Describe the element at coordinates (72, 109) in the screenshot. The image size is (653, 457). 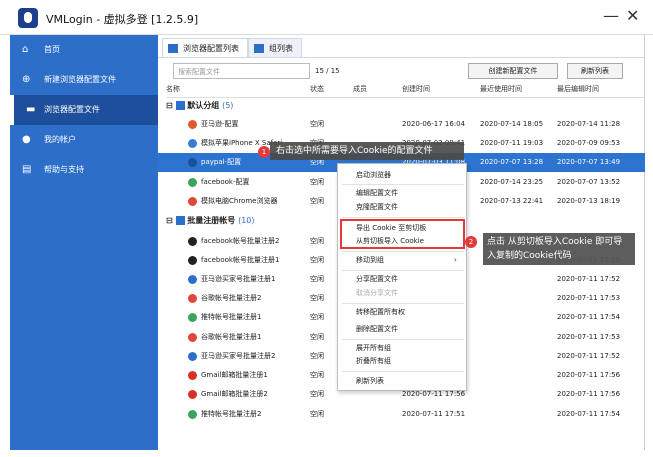
I see `sidebar-item-label: 浏览器配置文件` at that location.